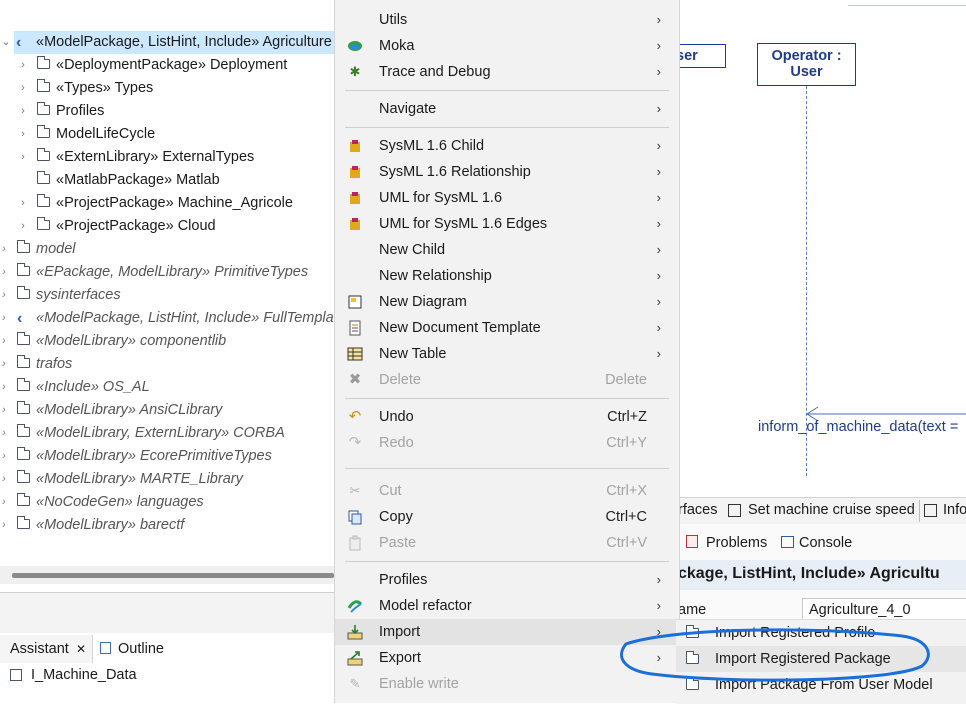 The width and height of the screenshot is (966, 704). Describe the element at coordinates (167, 387) in the screenshot. I see `tree-row-import: › «Include» OS_AL` at that location.